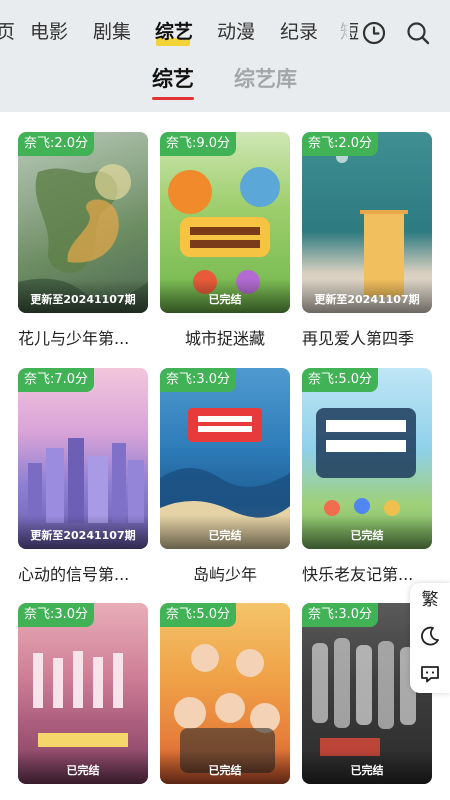  I want to click on nav-tab-movies: 电影, so click(49, 32).